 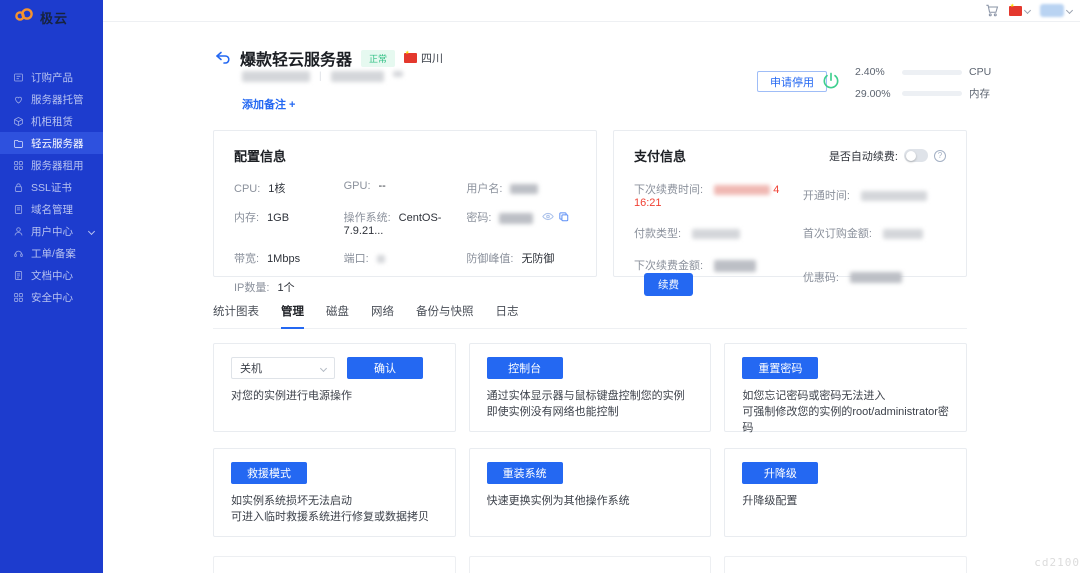 What do you see at coordinates (334, 492) in the screenshot?
I see `rescue-mode-card: 救援模式 如实例系统损坏无法启动 可进入临时救援系统进行修复或数据拷贝` at bounding box center [334, 492].